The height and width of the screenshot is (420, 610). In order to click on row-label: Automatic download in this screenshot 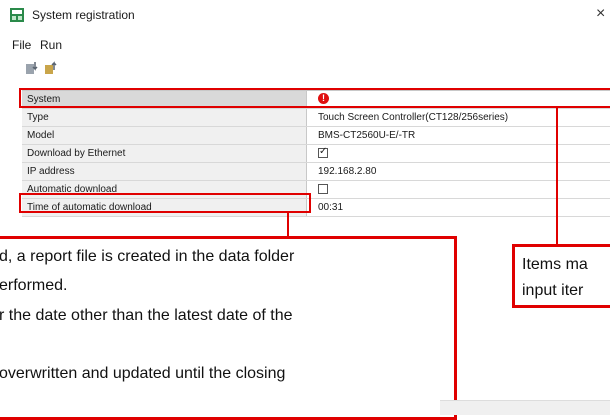, I will do `click(164, 189)`.